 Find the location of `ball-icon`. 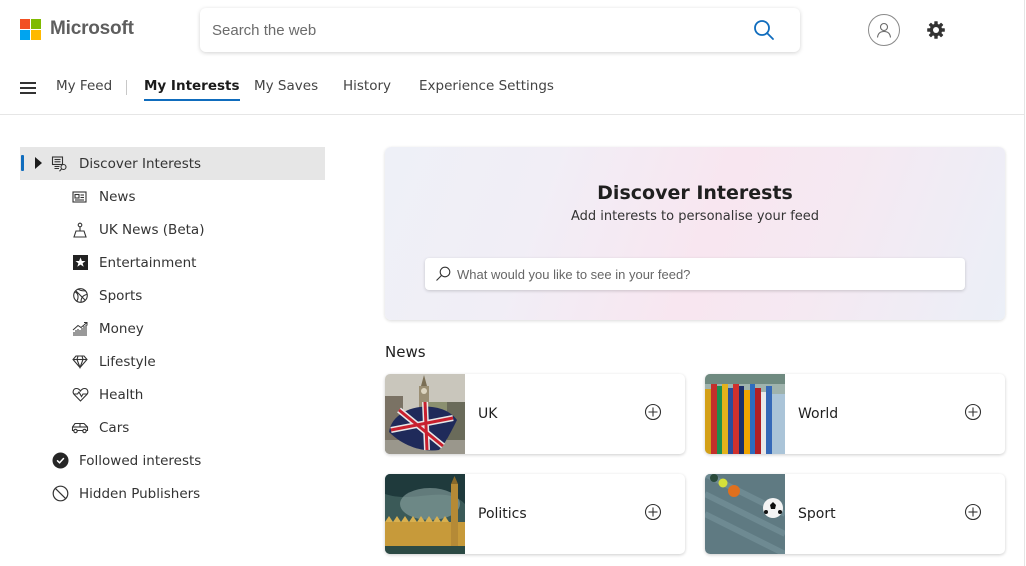

ball-icon is located at coordinates (80, 296).